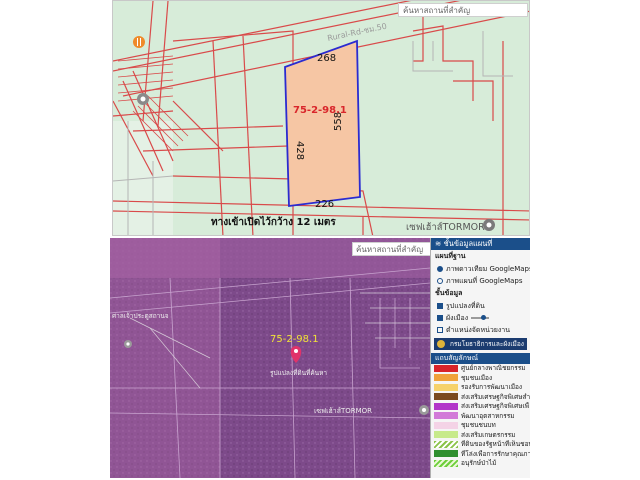  Describe the element at coordinates (495, 396) in the screenshot. I see `legend-label: ส่งเสริมเศรษฐกิจพิเศษสำห` at that location.